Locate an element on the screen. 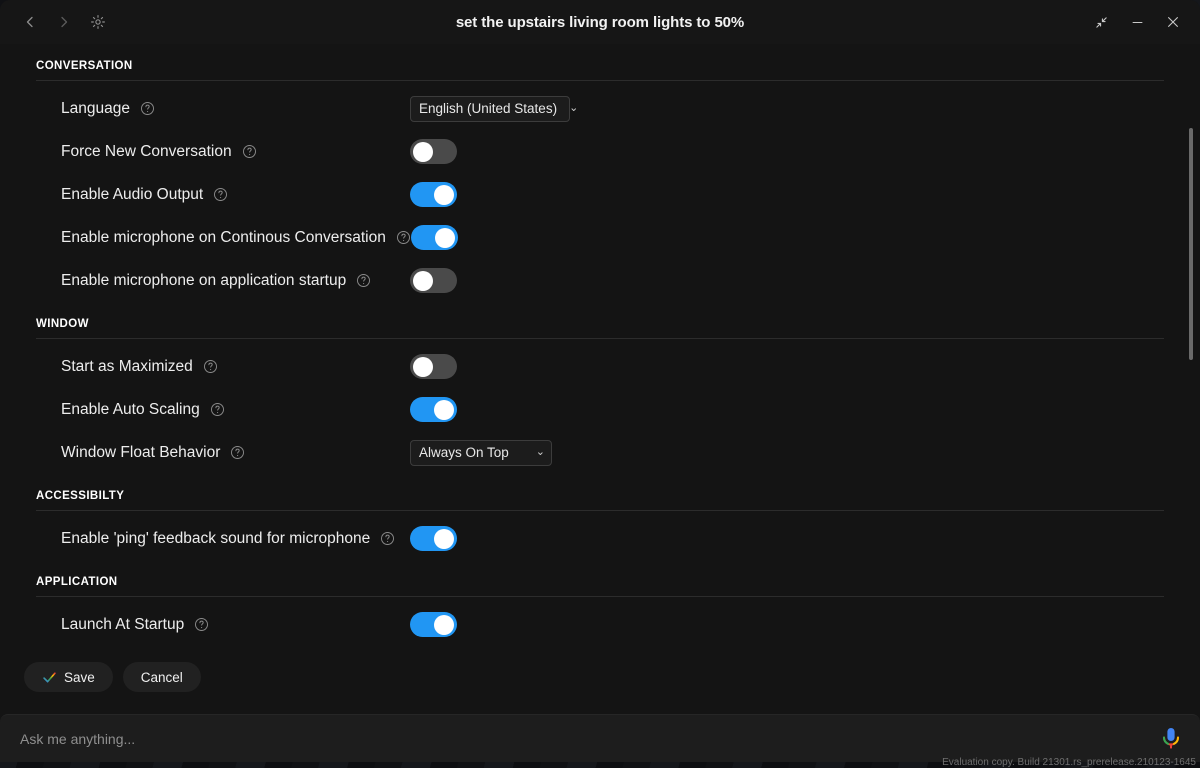 Image resolution: width=1200 pixels, height=768 pixels. dropdown-select: English (United States) ⌄ is located at coordinates (494, 108).